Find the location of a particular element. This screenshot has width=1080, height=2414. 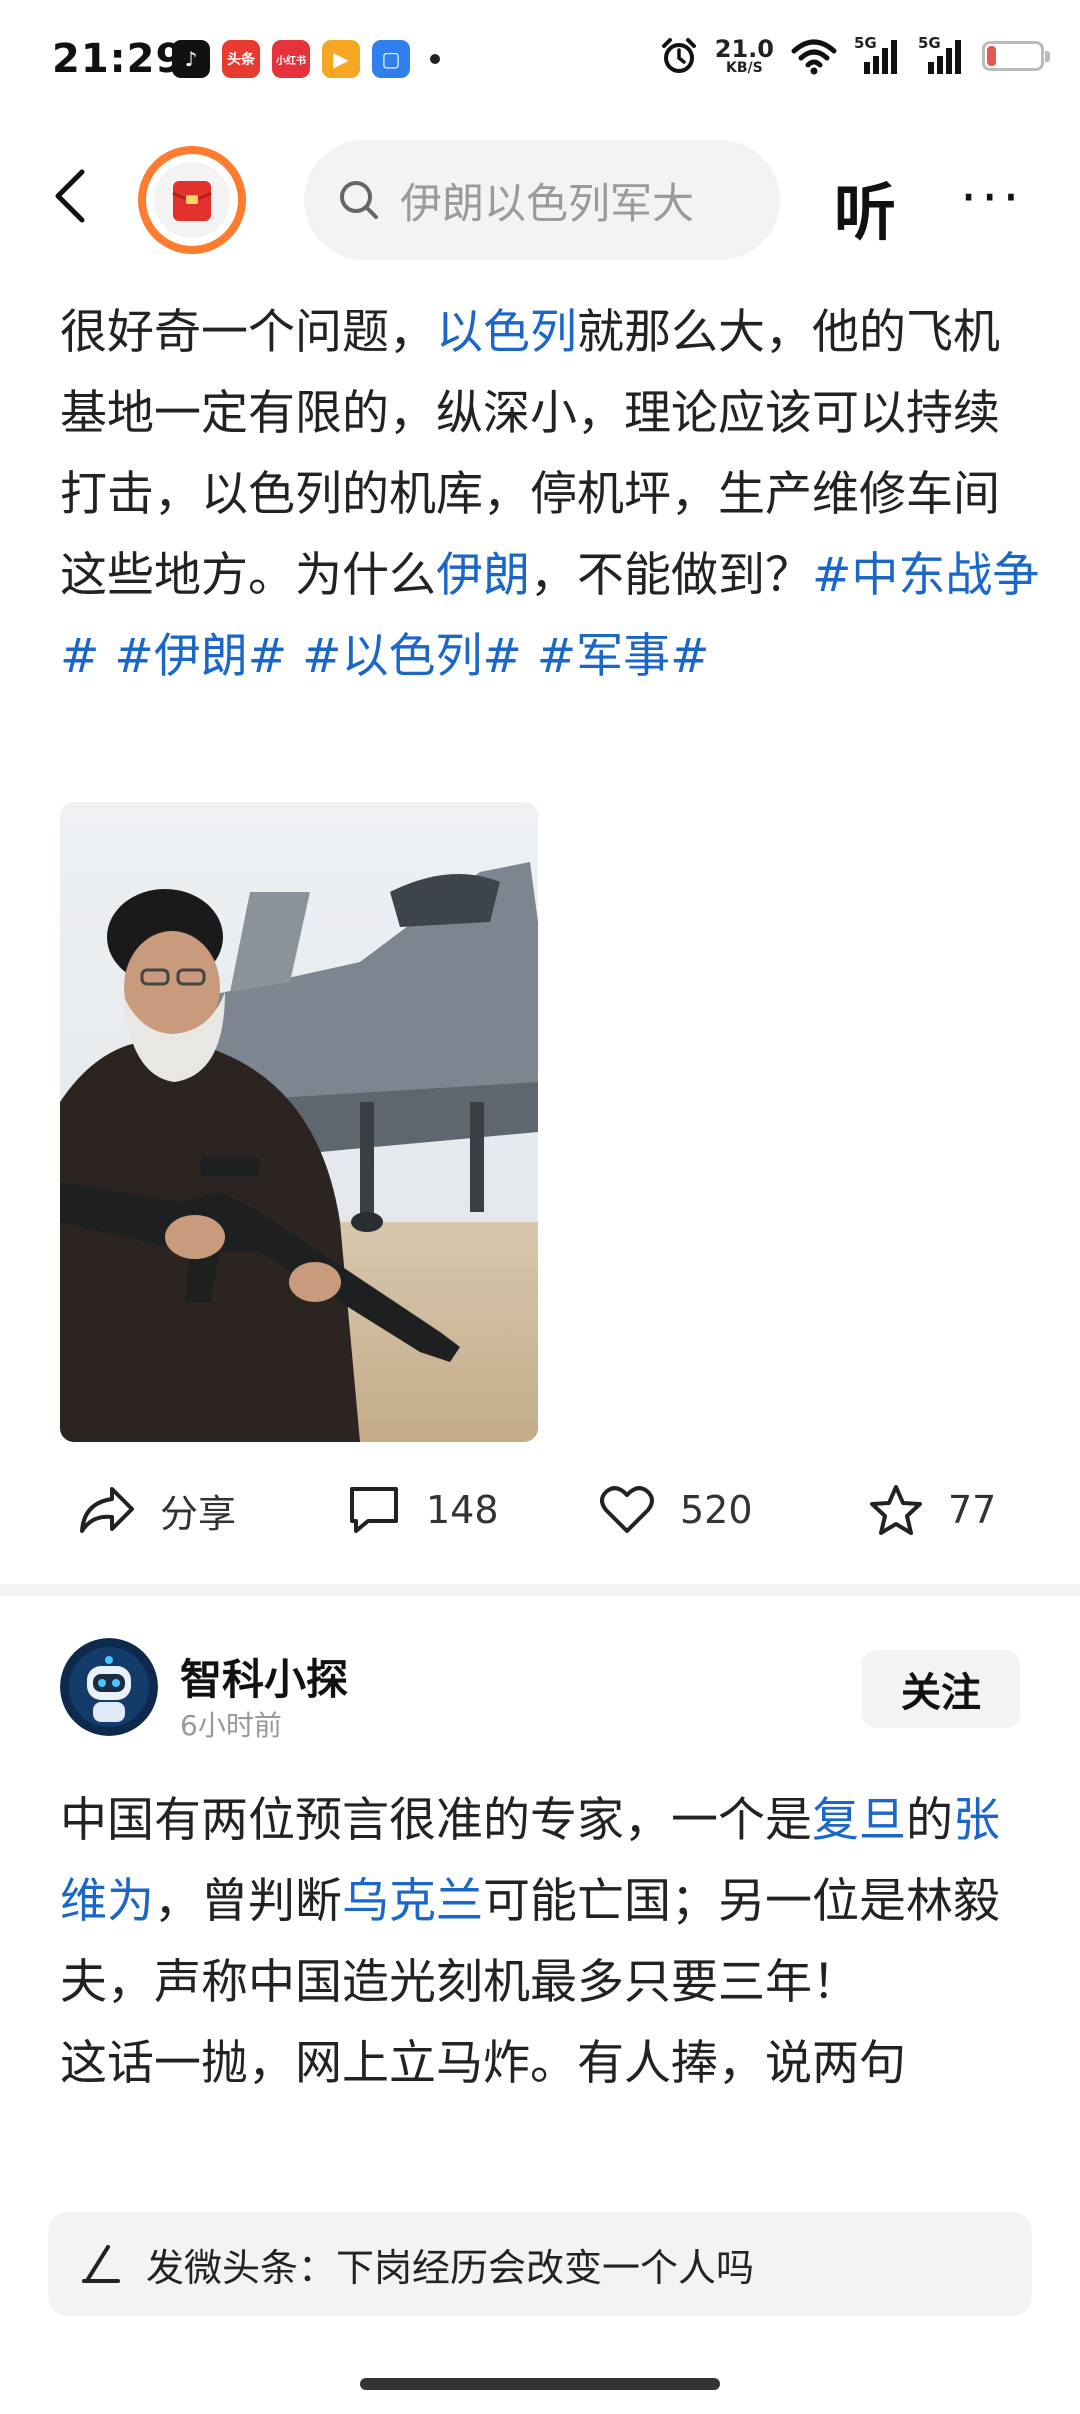

wifi-icon is located at coordinates (814, 57).